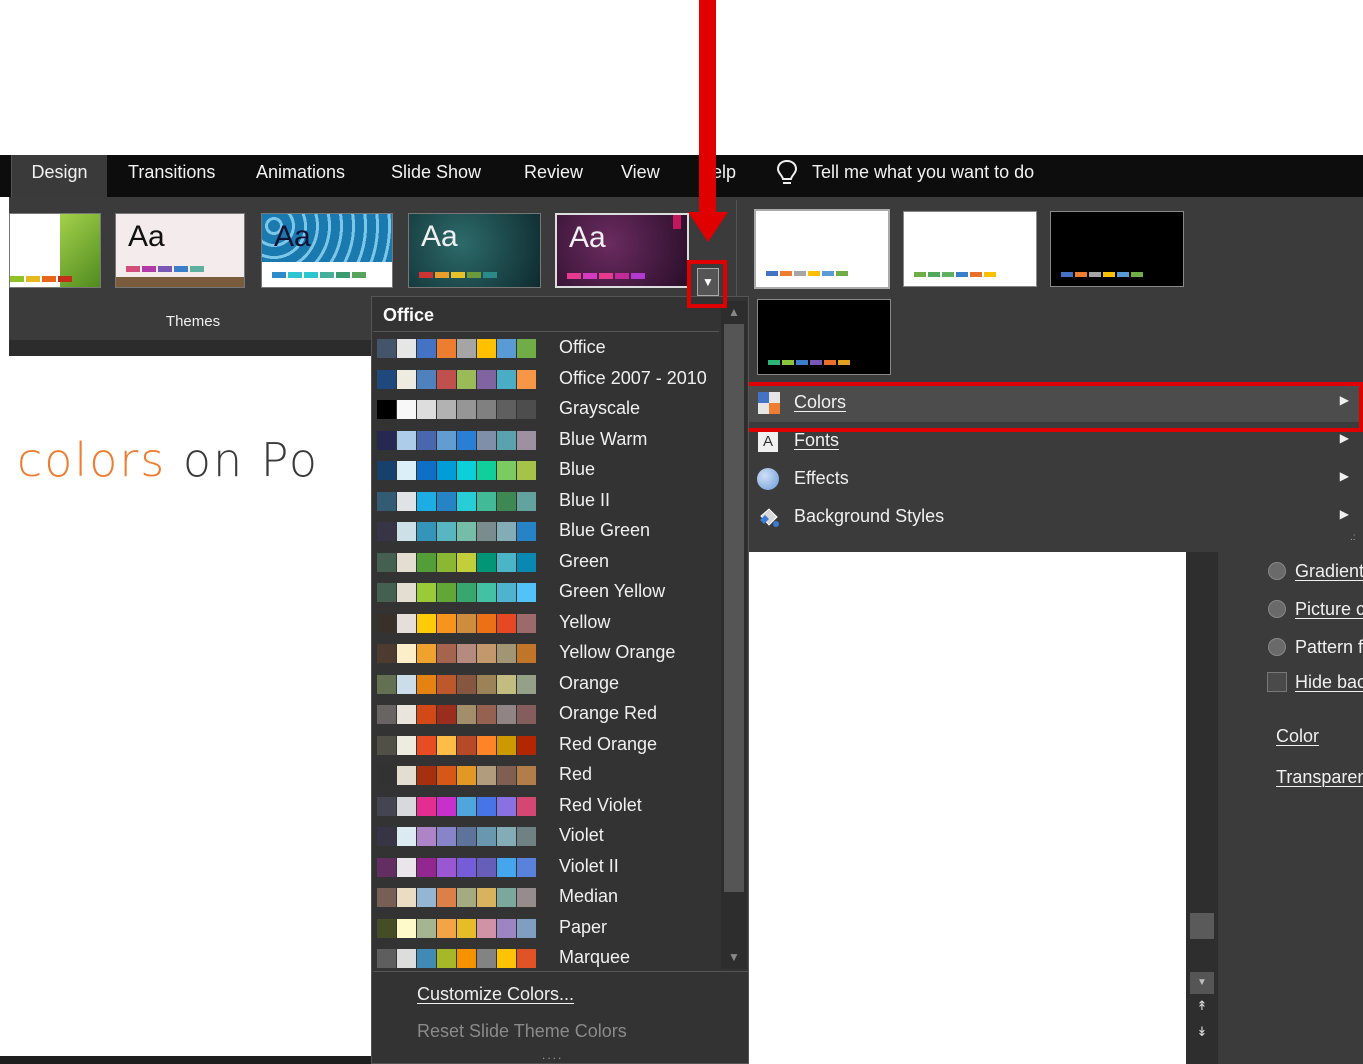  What do you see at coordinates (622, 250) in the screenshot?
I see `theme-thumbnail-berlin: Aa` at bounding box center [622, 250].